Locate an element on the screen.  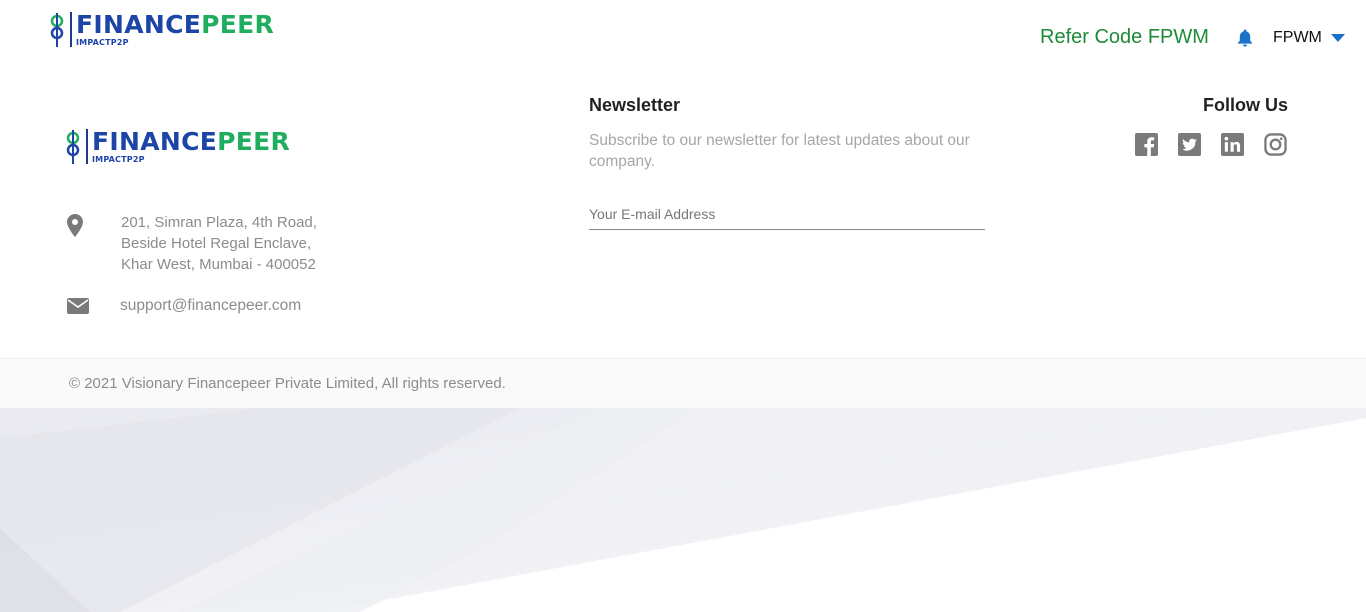
logo-name: FINANCEPEER is located at coordinates (175, 25).